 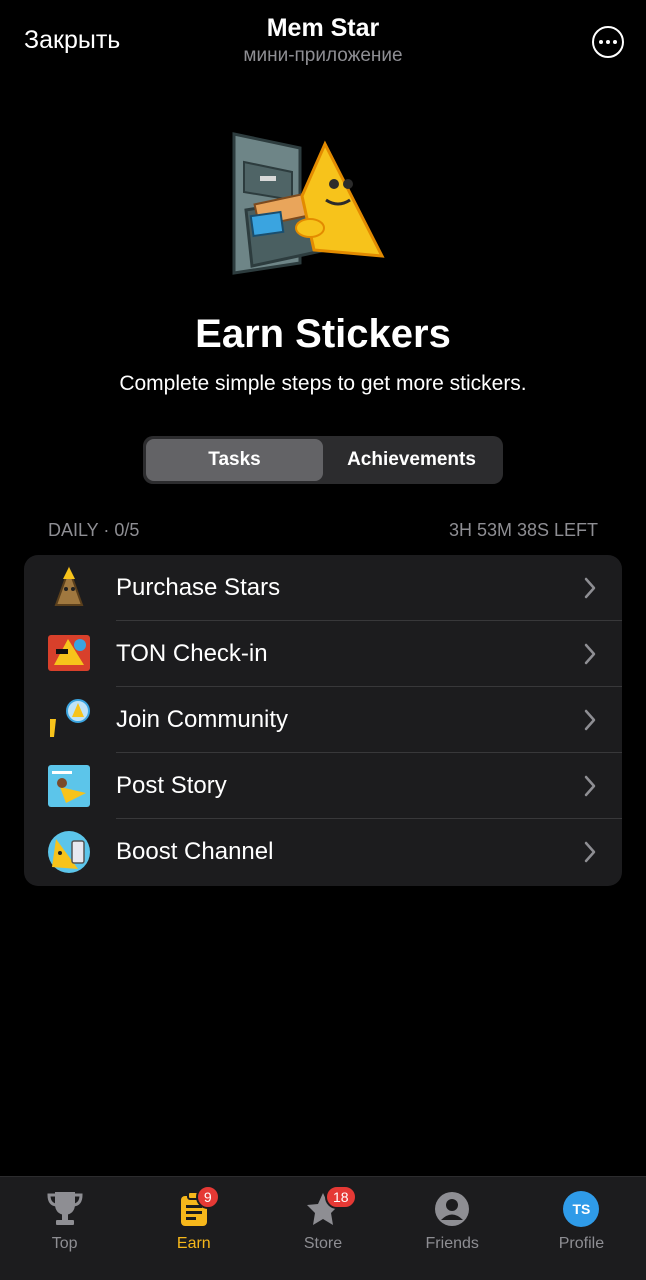 I want to click on app-title: Mem Star, so click(x=323, y=28).